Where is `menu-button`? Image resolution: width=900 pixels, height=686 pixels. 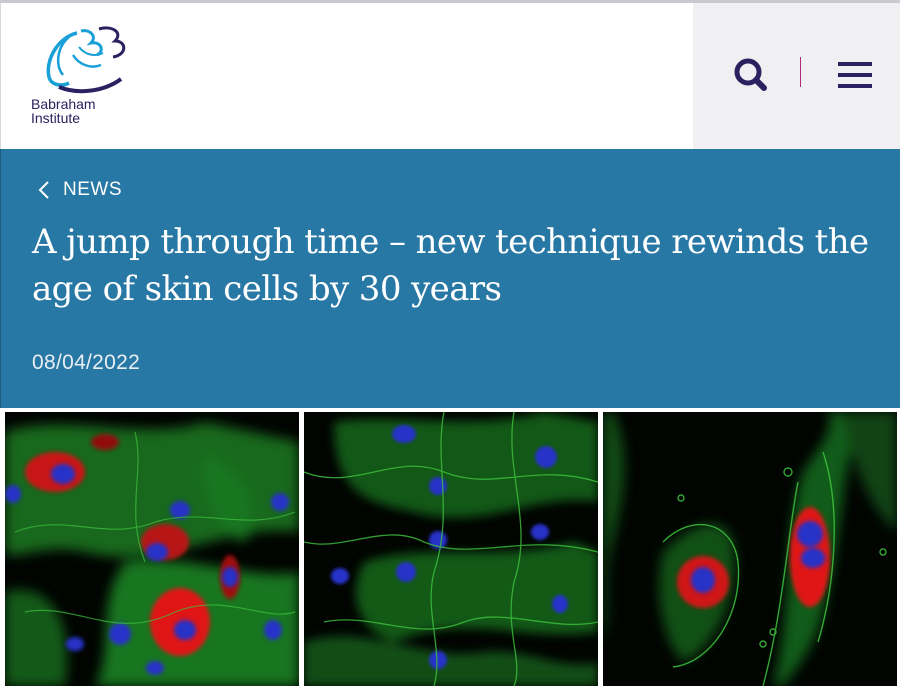 menu-button is located at coordinates (855, 75).